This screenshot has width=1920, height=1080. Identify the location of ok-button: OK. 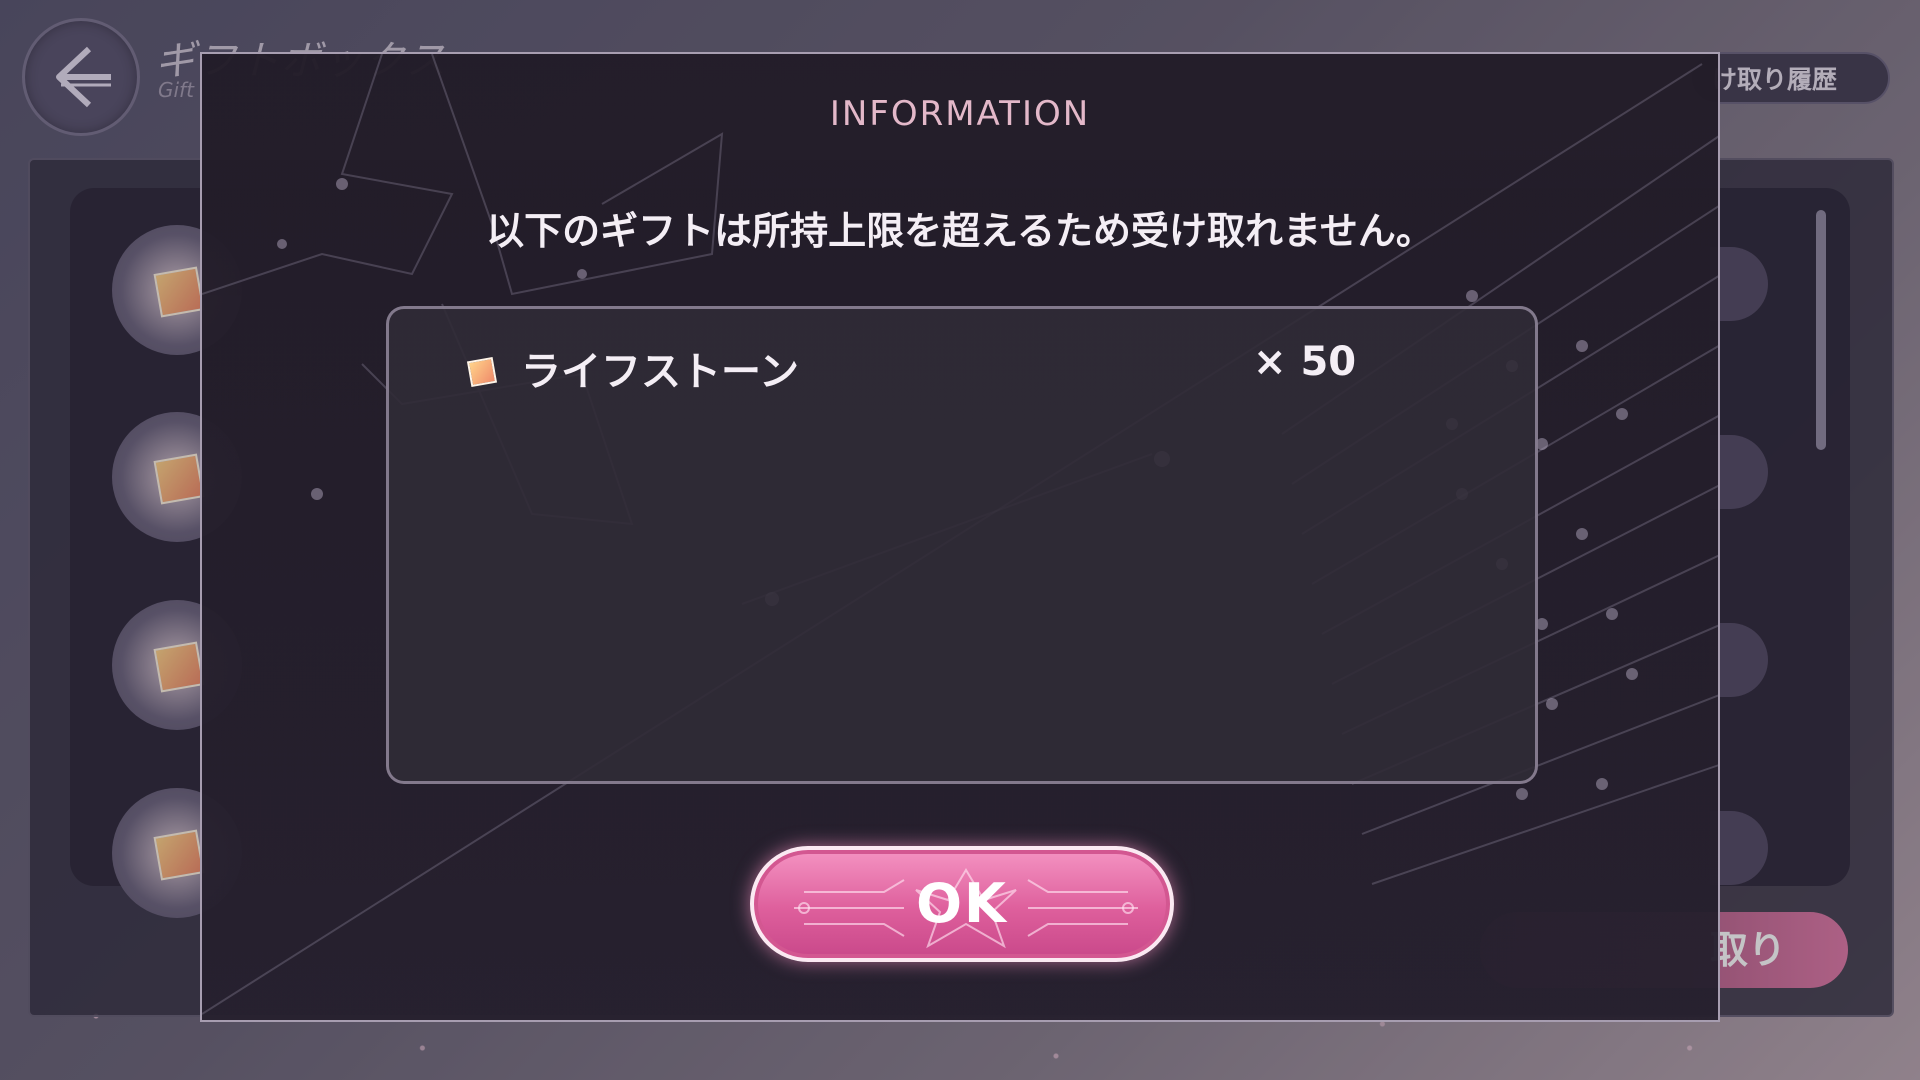
(962, 904).